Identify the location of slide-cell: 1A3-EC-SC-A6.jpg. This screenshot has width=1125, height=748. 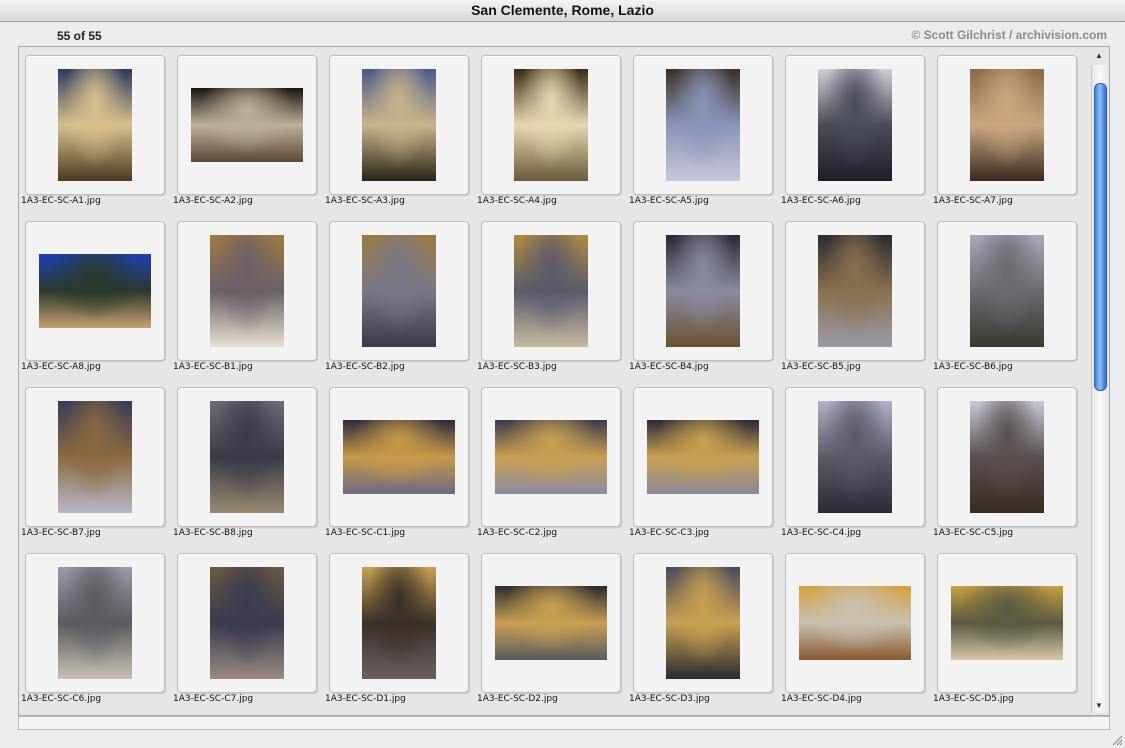
(855, 130).